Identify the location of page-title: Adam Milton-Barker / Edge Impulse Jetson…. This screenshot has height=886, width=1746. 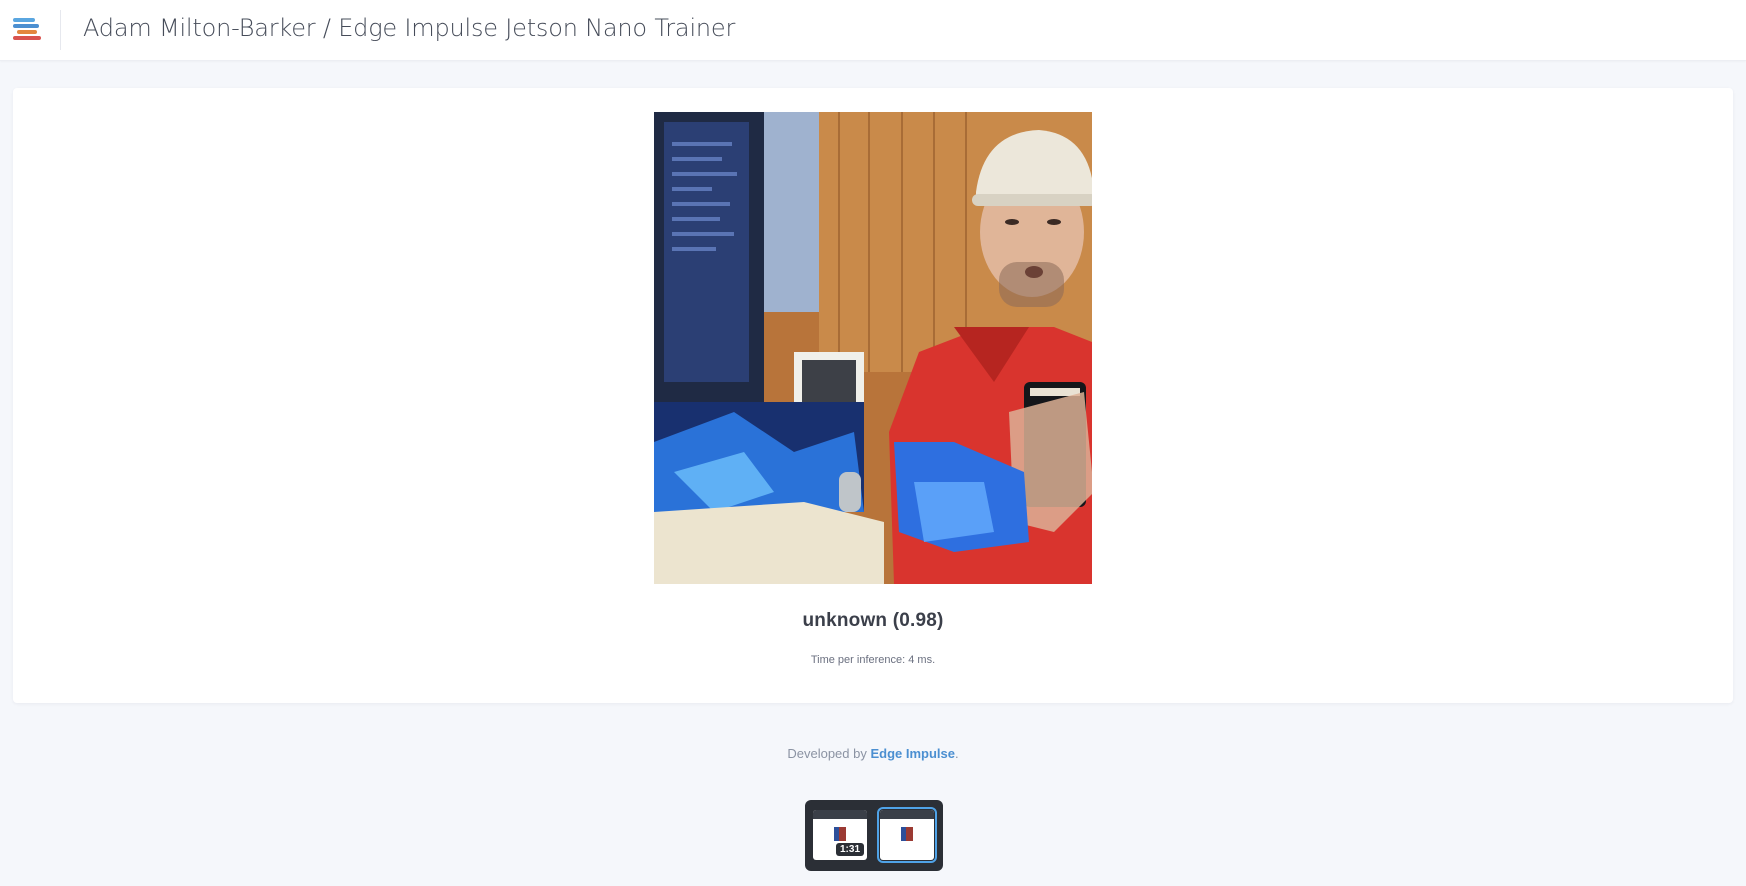
(409, 28).